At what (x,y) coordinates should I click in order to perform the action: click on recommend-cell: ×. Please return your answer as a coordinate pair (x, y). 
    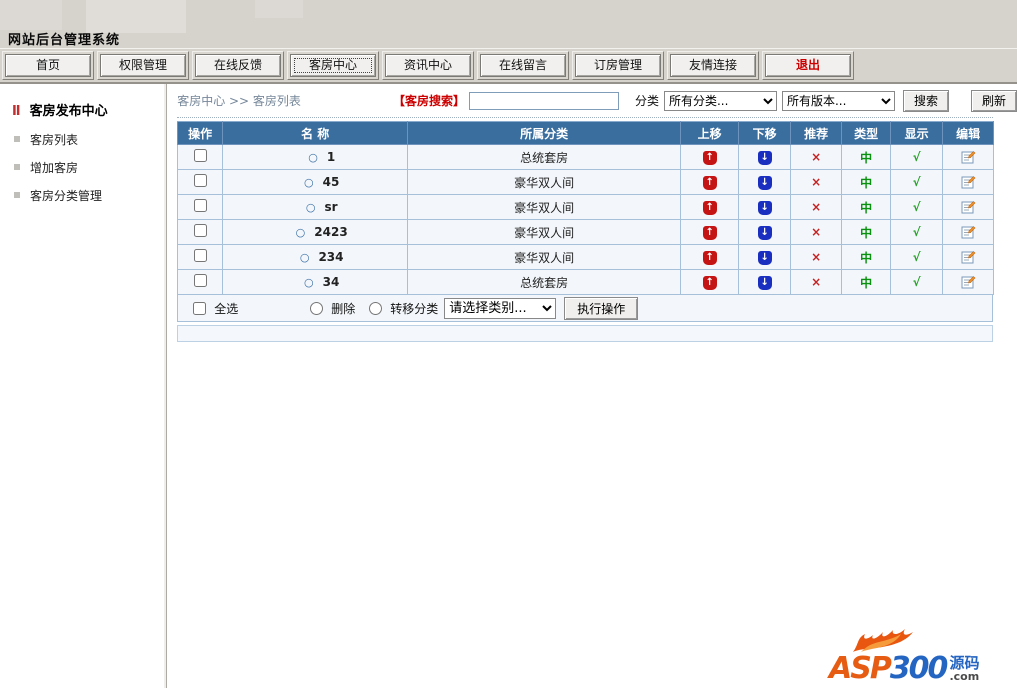
    Looking at the image, I should click on (816, 282).